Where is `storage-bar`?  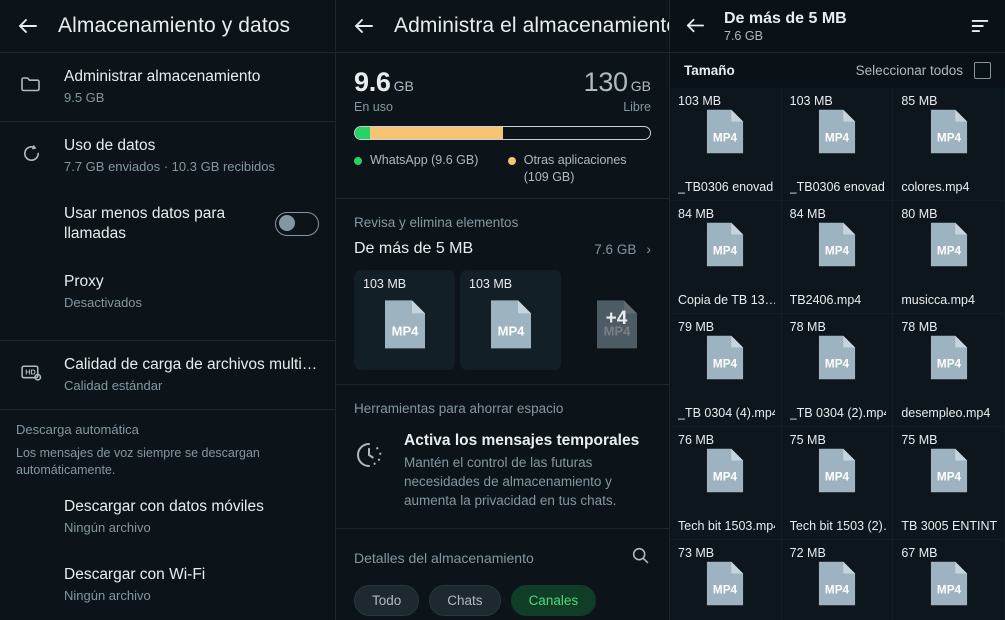 storage-bar is located at coordinates (502, 133).